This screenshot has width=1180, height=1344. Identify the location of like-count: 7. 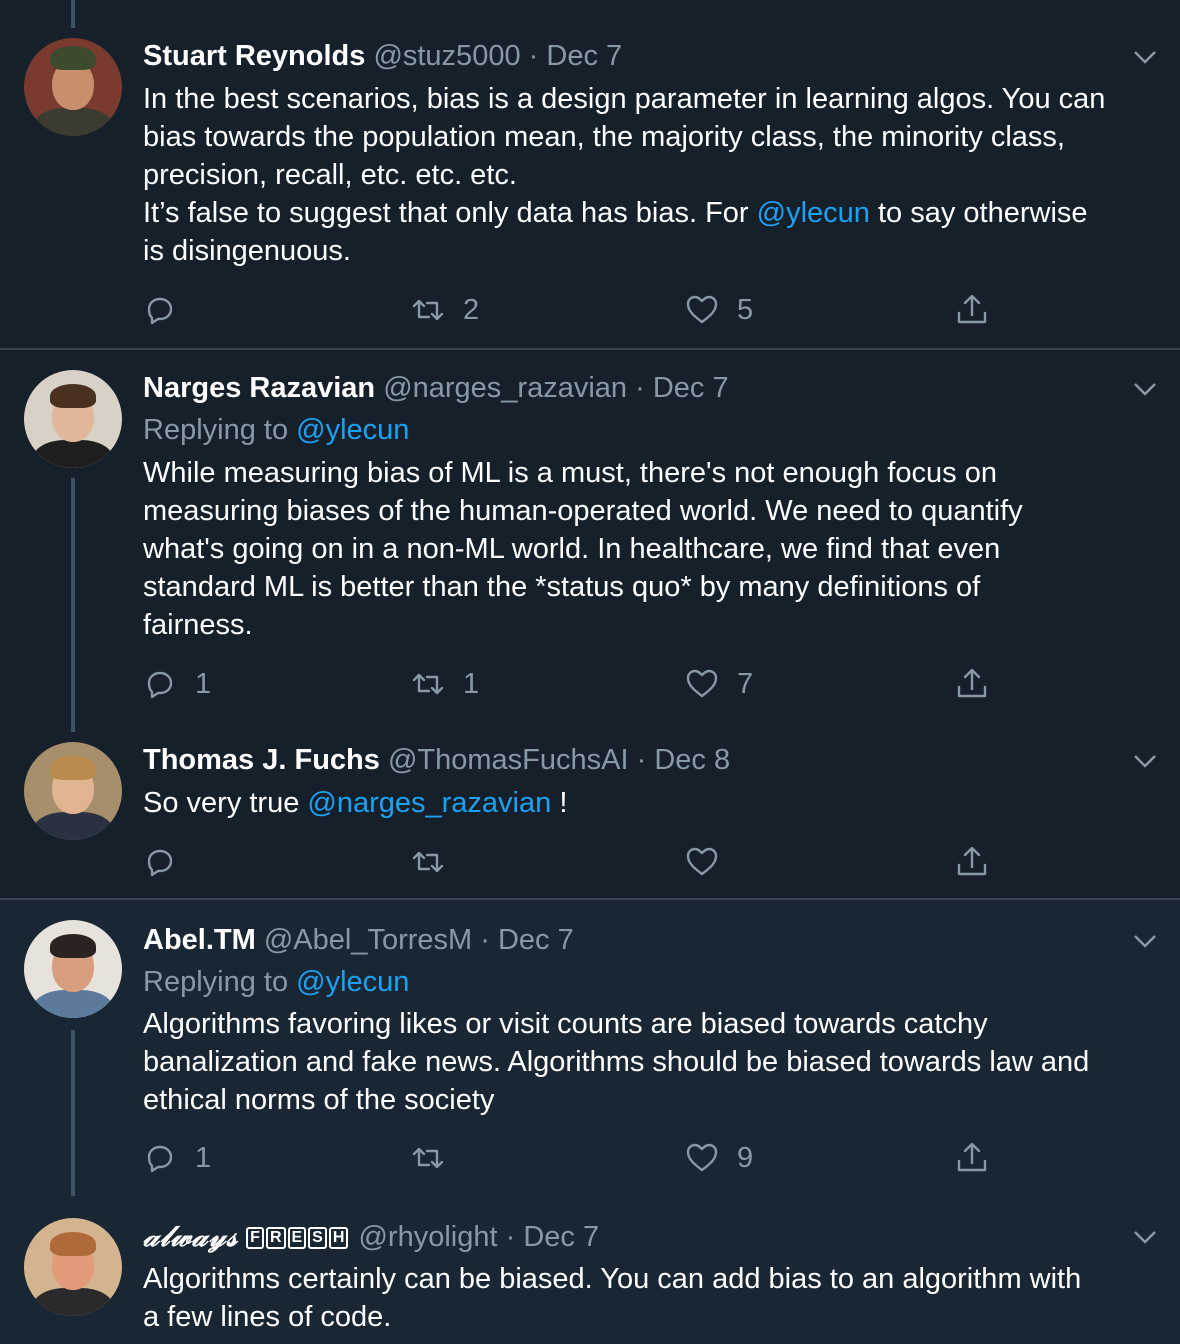
(745, 683).